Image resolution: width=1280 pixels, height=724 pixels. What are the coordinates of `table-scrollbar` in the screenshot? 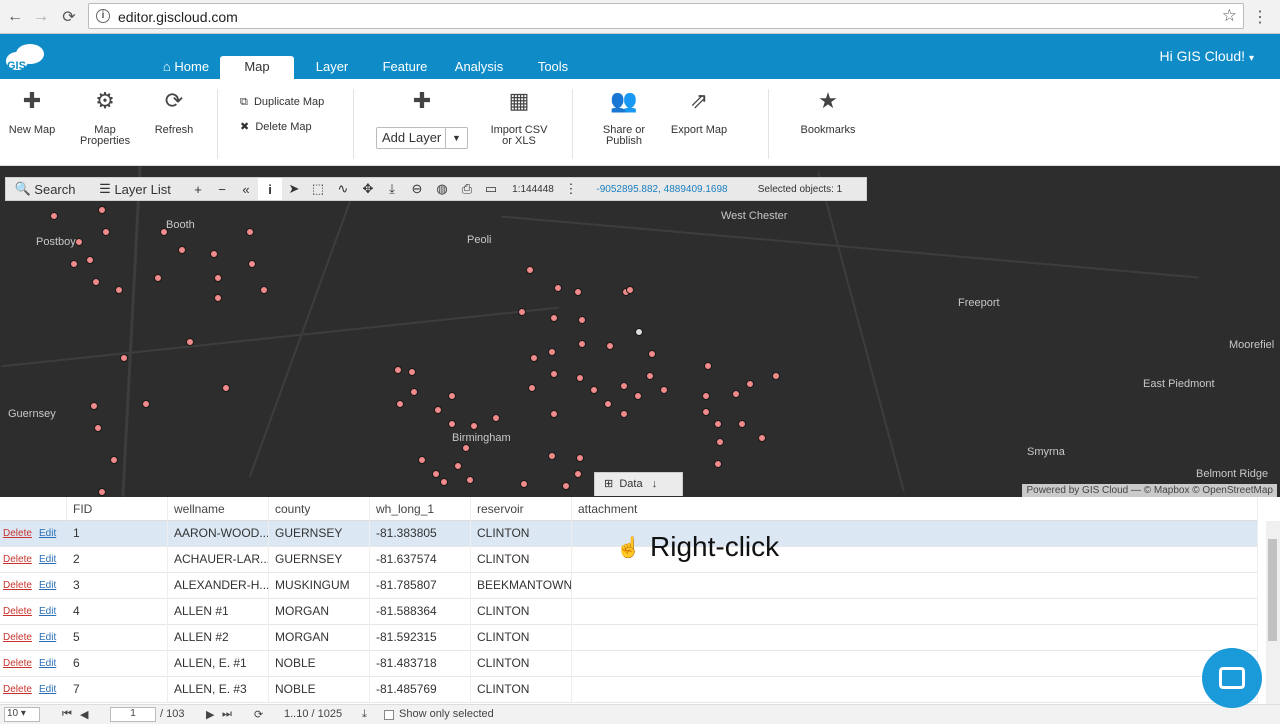 It's located at (1273, 612).